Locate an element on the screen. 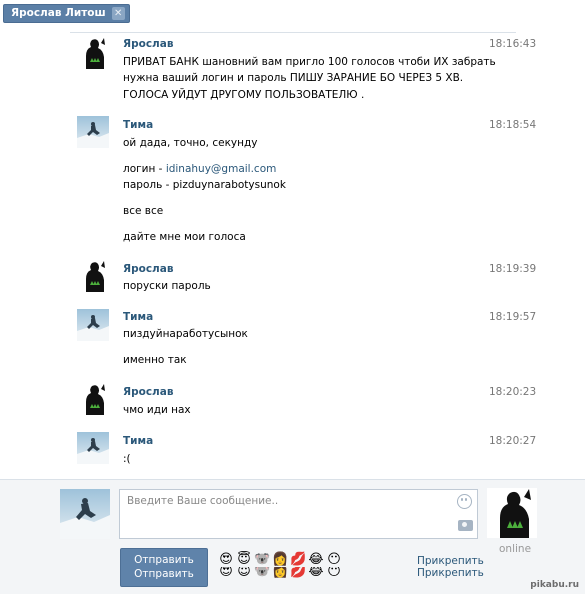 This screenshot has width=585, height=594. message-input: Введите Ваше сообщение.. is located at coordinates (298, 514).